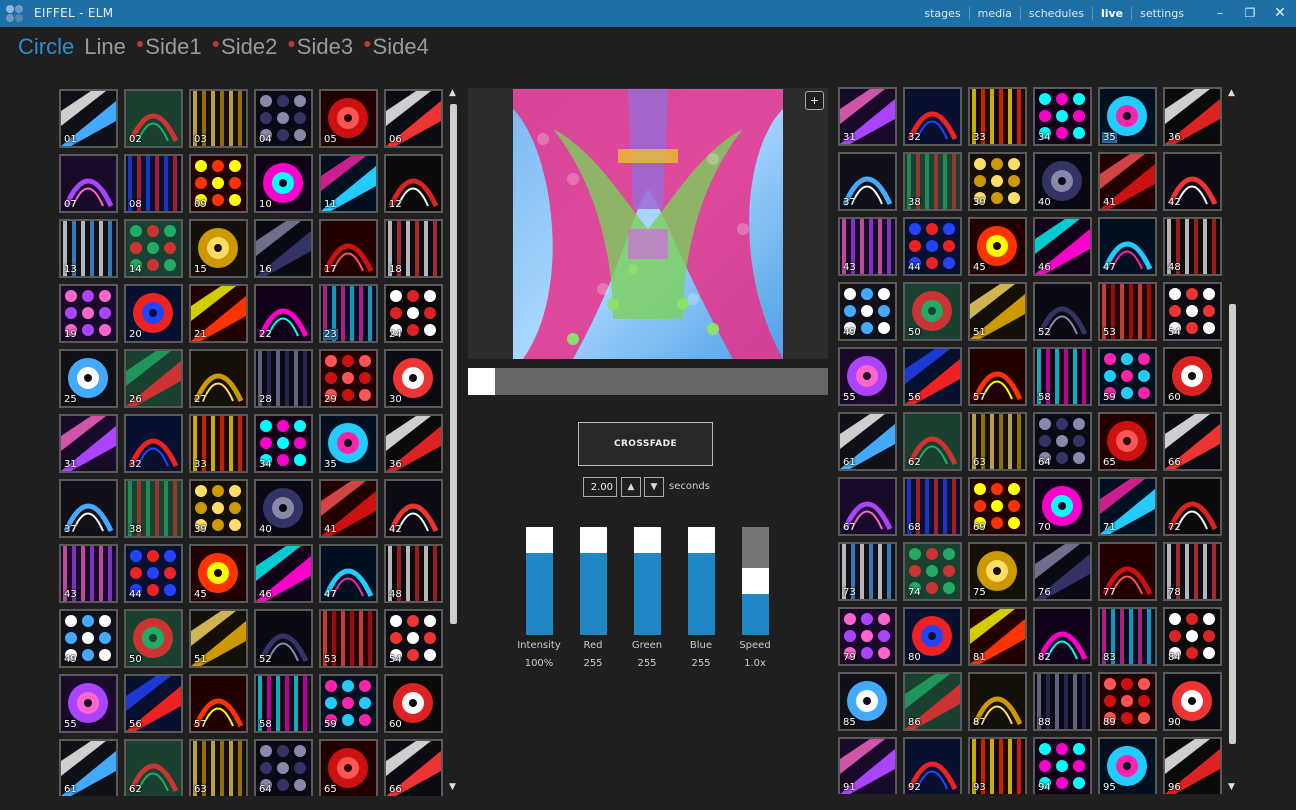  What do you see at coordinates (88, 378) in the screenshot?
I see `media-thumbnail: 25` at bounding box center [88, 378].